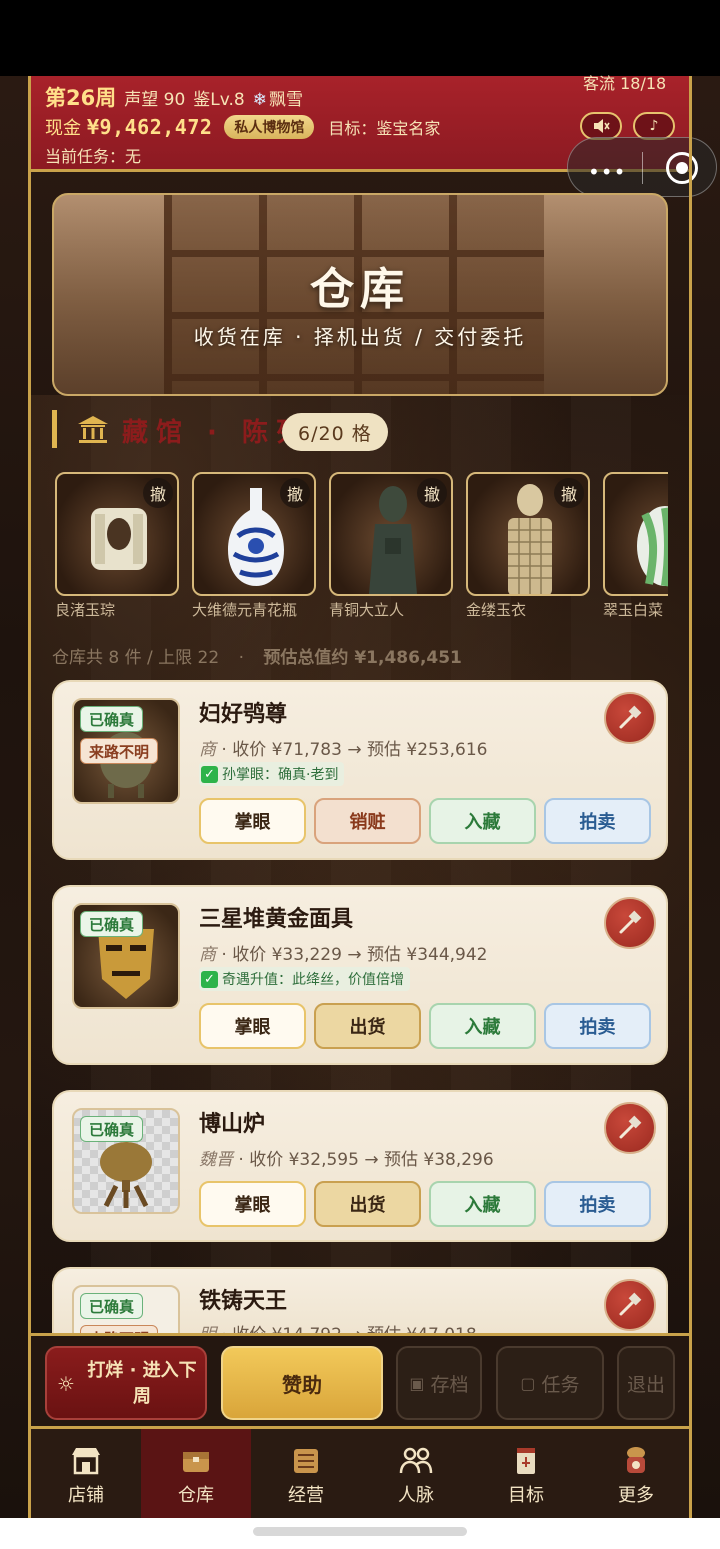 This screenshot has height=1549, width=720. What do you see at coordinates (416, 1495) in the screenshot?
I see `tab-label: 人脉` at bounding box center [416, 1495].